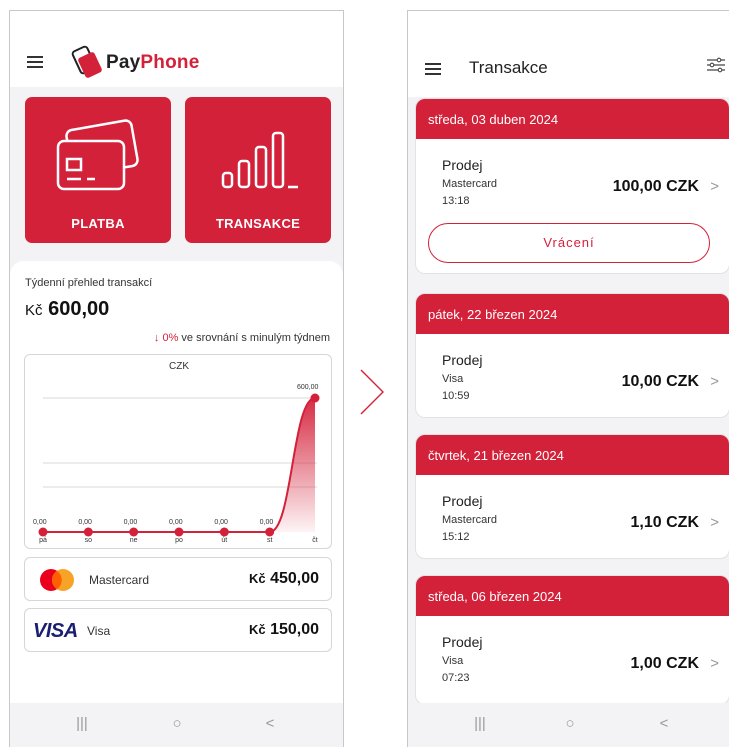  What do you see at coordinates (258, 223) in the screenshot?
I see `transakce-label: TRANSAKCE` at bounding box center [258, 223].